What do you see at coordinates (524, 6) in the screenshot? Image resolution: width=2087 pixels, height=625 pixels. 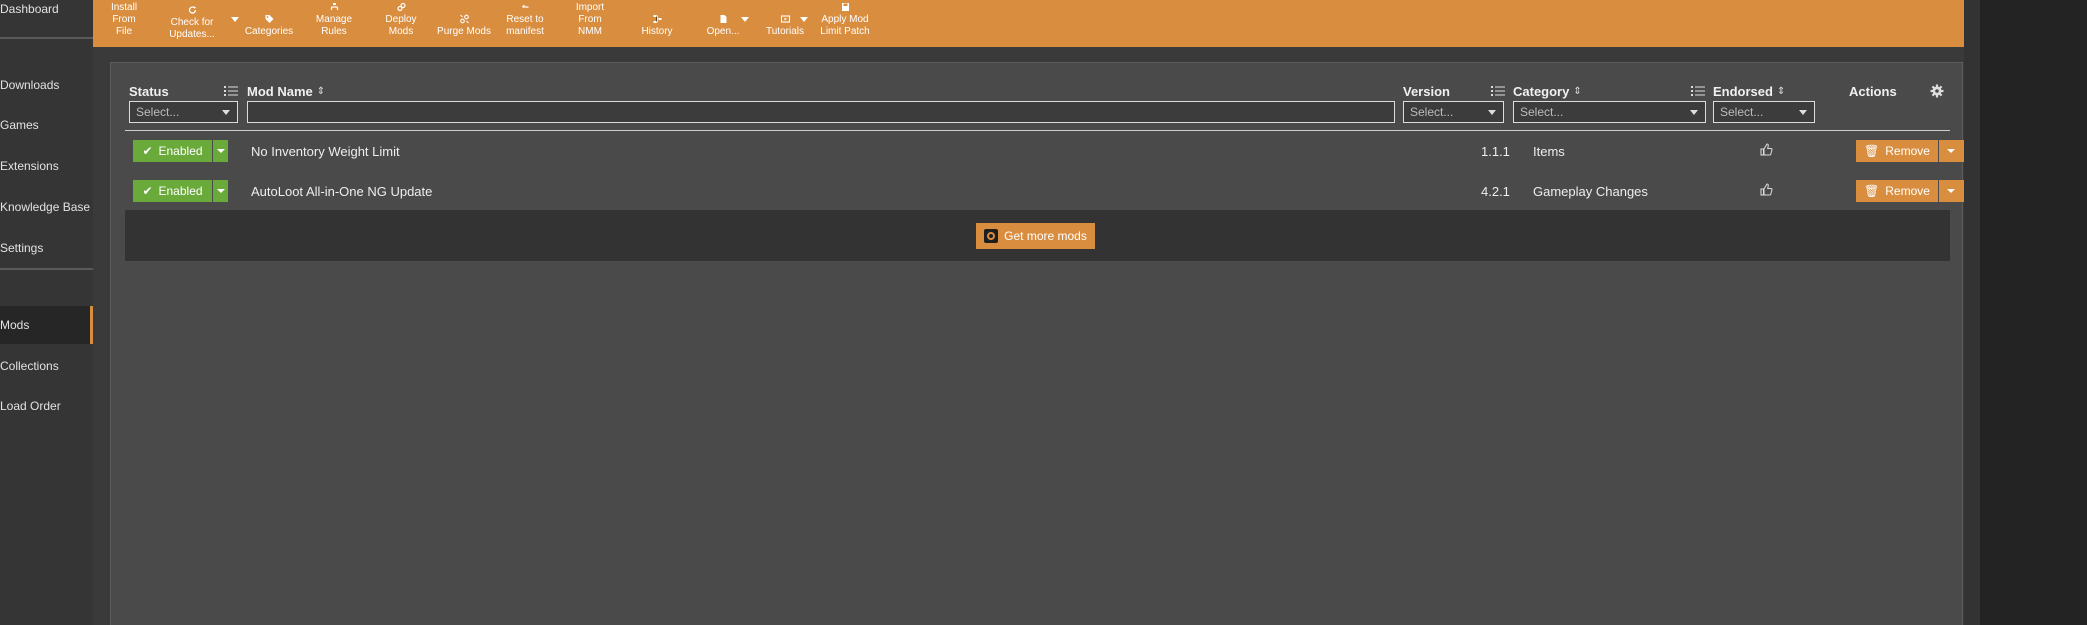 I see `reset-icon` at bounding box center [524, 6].